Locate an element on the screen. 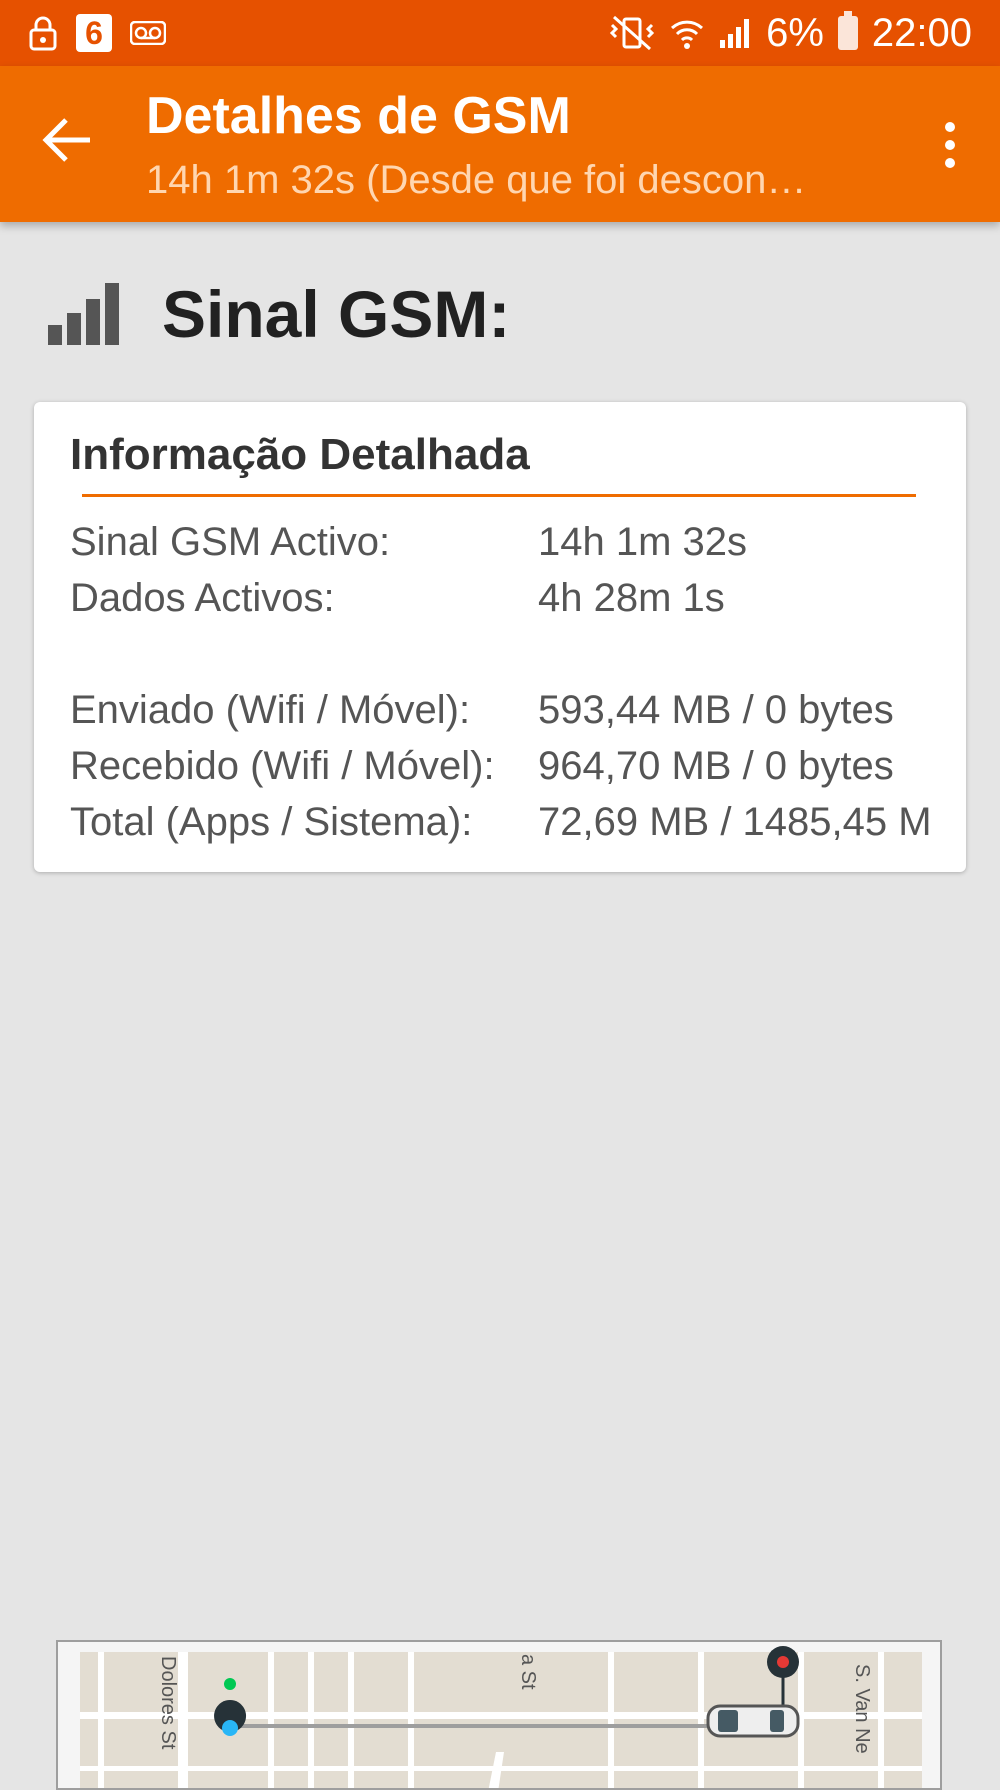 The image size is (1000, 1790). card-title: Informação Detalhada is located at coordinates (300, 454).